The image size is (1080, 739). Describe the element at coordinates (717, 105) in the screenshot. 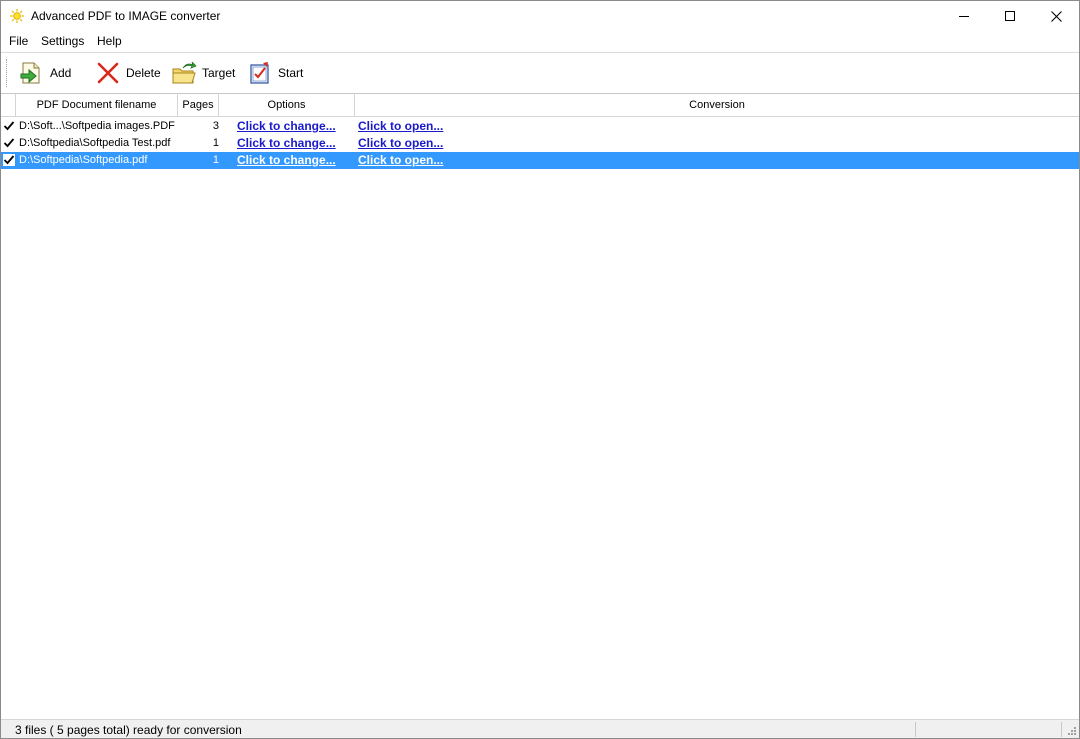

I see `header-conversion: Conversion` at that location.